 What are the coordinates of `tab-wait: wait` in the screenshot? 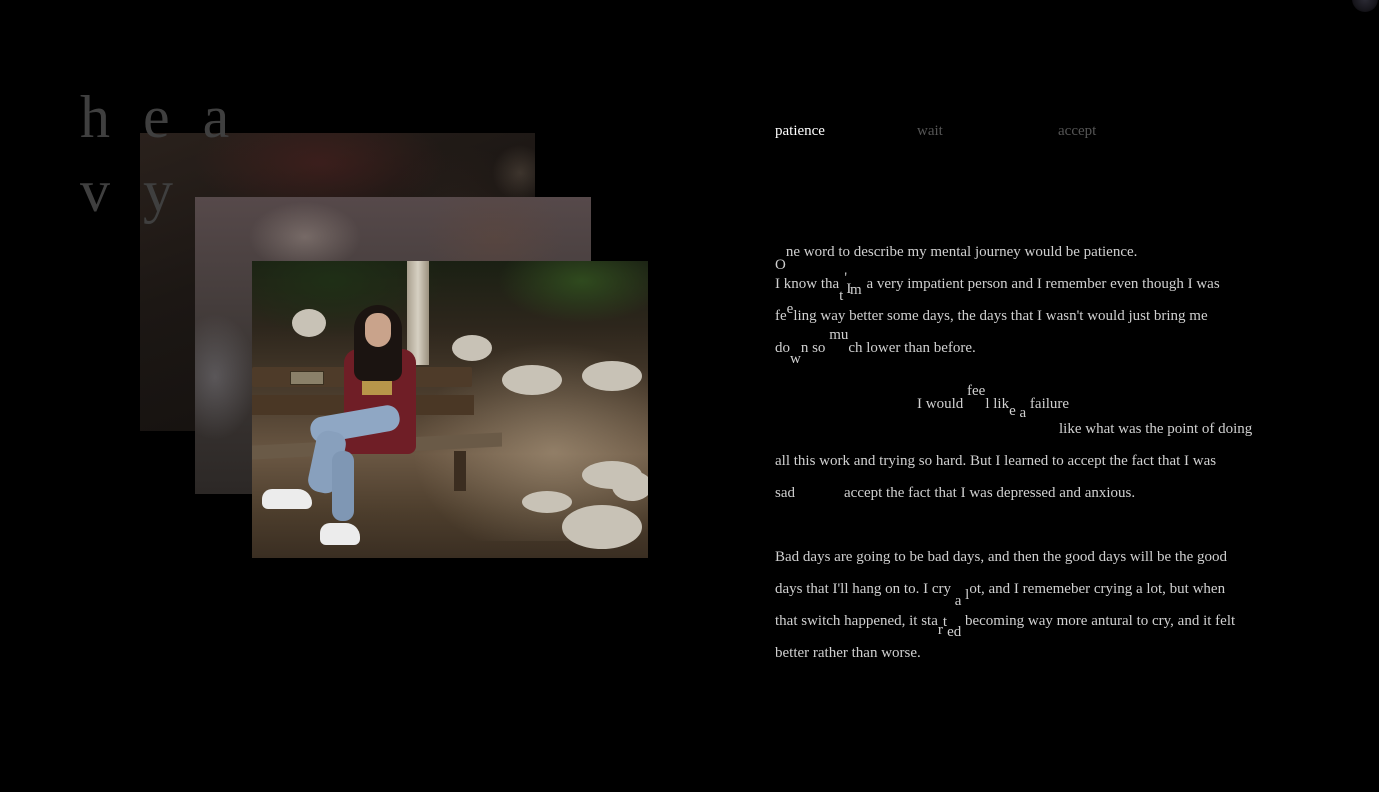 It's located at (930, 131).